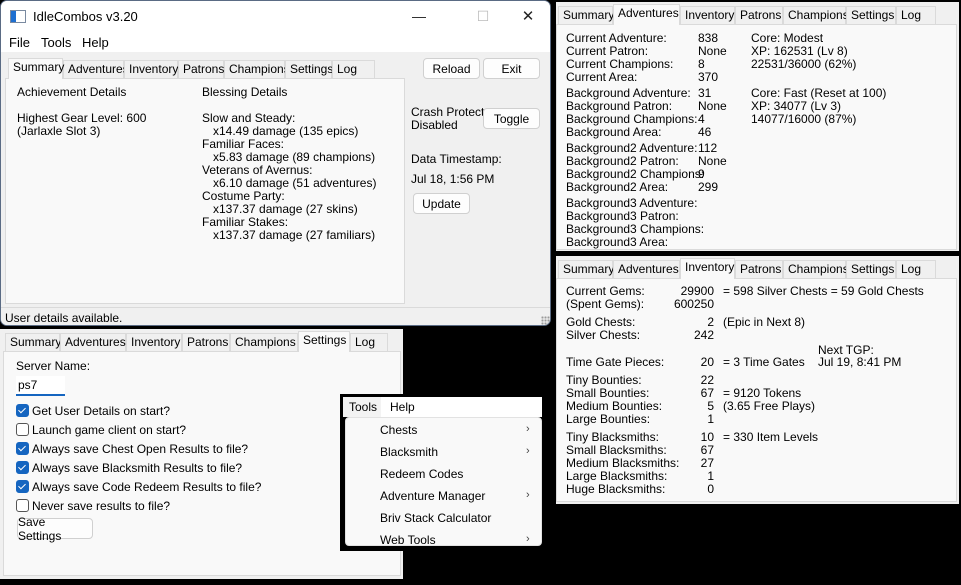 The height and width of the screenshot is (585, 961). Describe the element at coordinates (22, 410) in the screenshot. I see `get-user-details-checkbox` at that location.